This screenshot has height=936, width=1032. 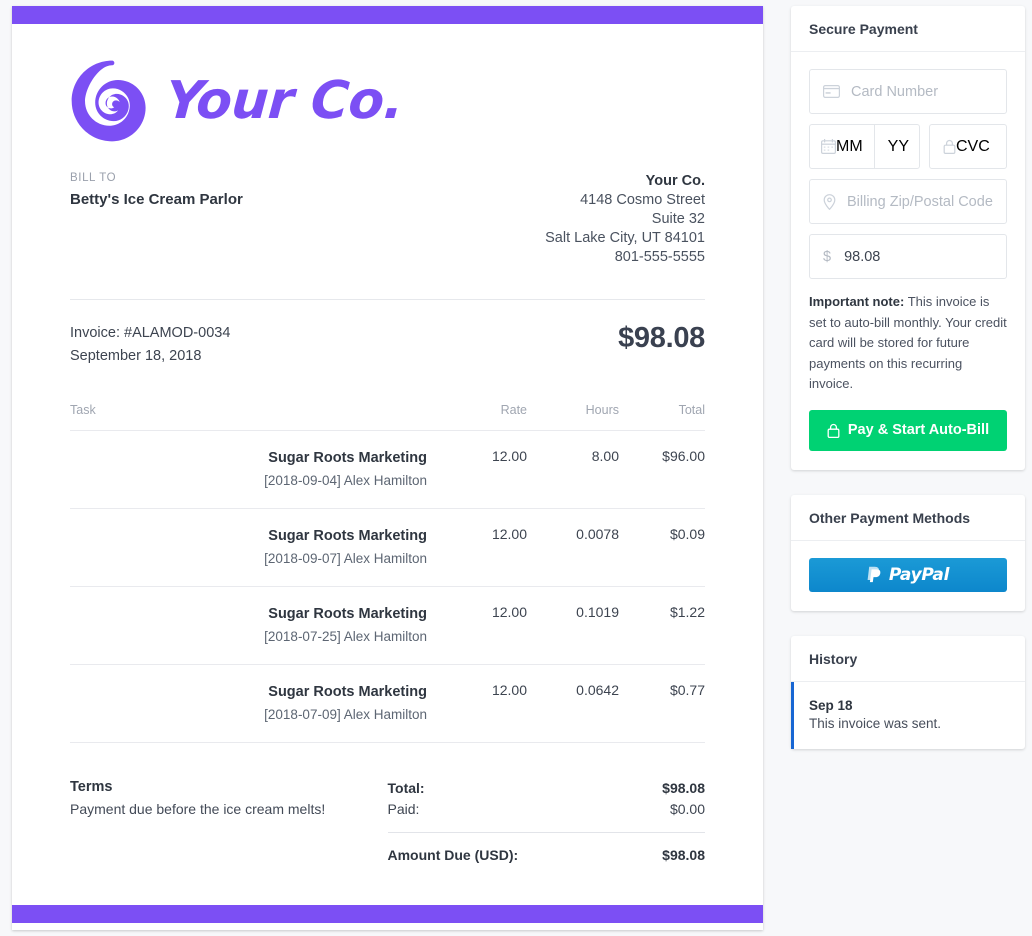 What do you see at coordinates (908, 256) in the screenshot?
I see `payment-amount-input: $ 98.08` at bounding box center [908, 256].